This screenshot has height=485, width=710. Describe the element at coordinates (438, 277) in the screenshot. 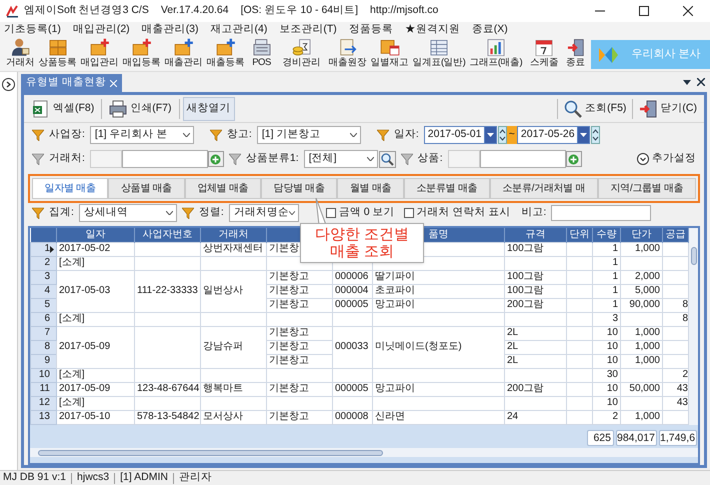

I see `table-cell: 딸기파이` at that location.